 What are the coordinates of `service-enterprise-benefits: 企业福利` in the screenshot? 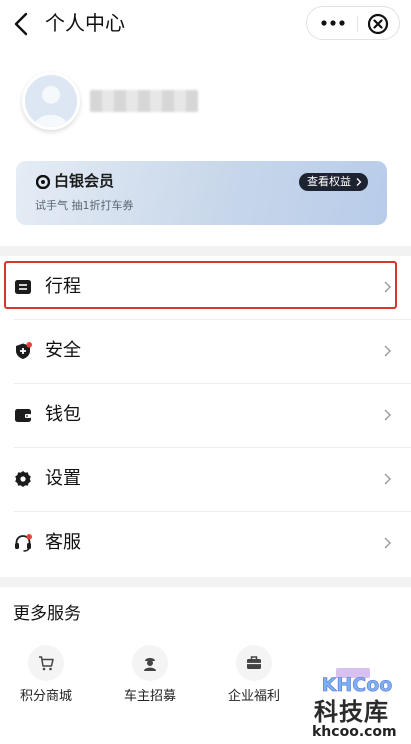 It's located at (254, 680).